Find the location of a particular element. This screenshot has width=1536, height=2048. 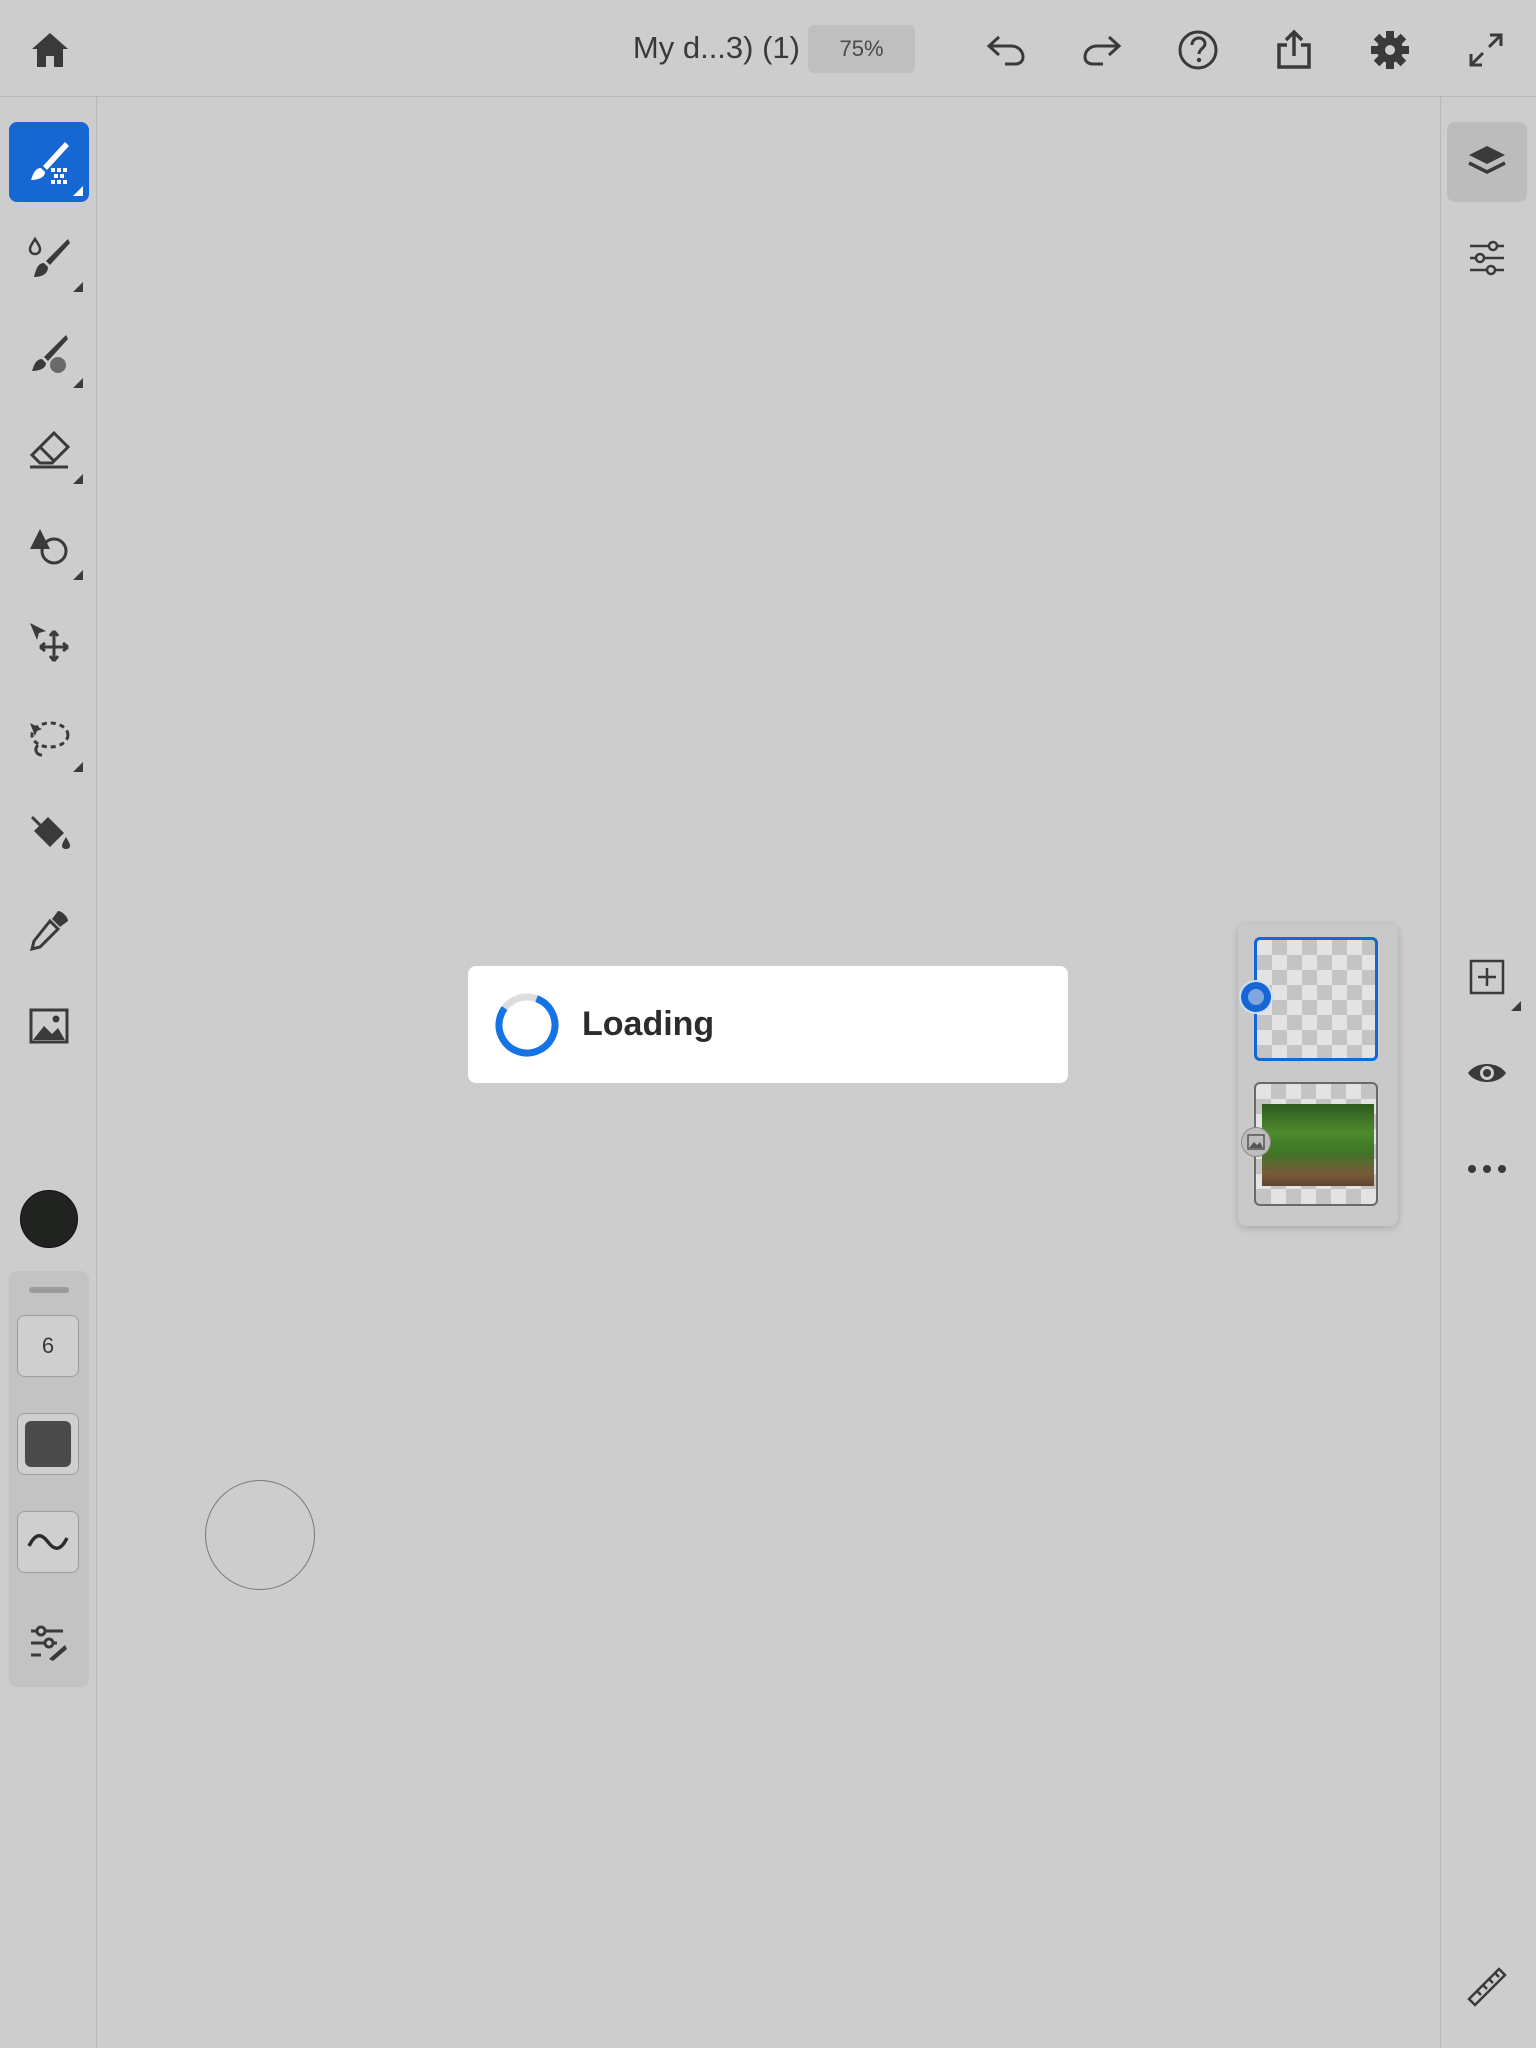

right-toolbar is located at coordinates (1488, 1072).